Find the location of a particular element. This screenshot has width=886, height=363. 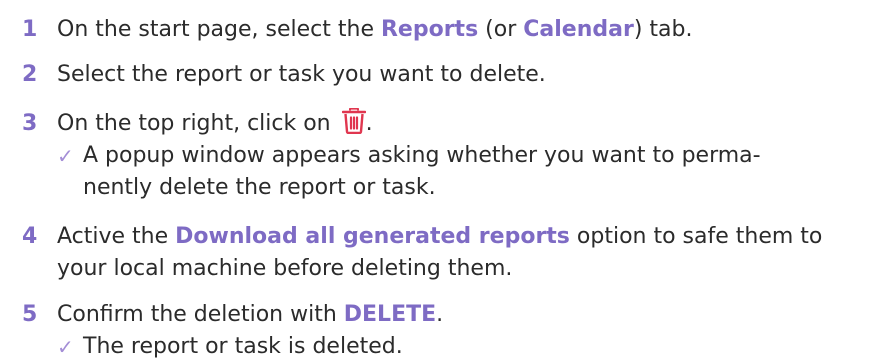

step-text-pre: Active the is located at coordinates (116, 236).